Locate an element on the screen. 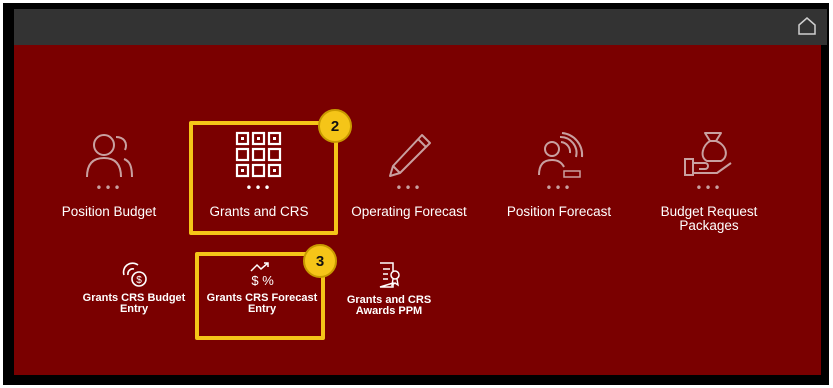 The width and height of the screenshot is (833, 388). home-button is located at coordinates (807, 26).